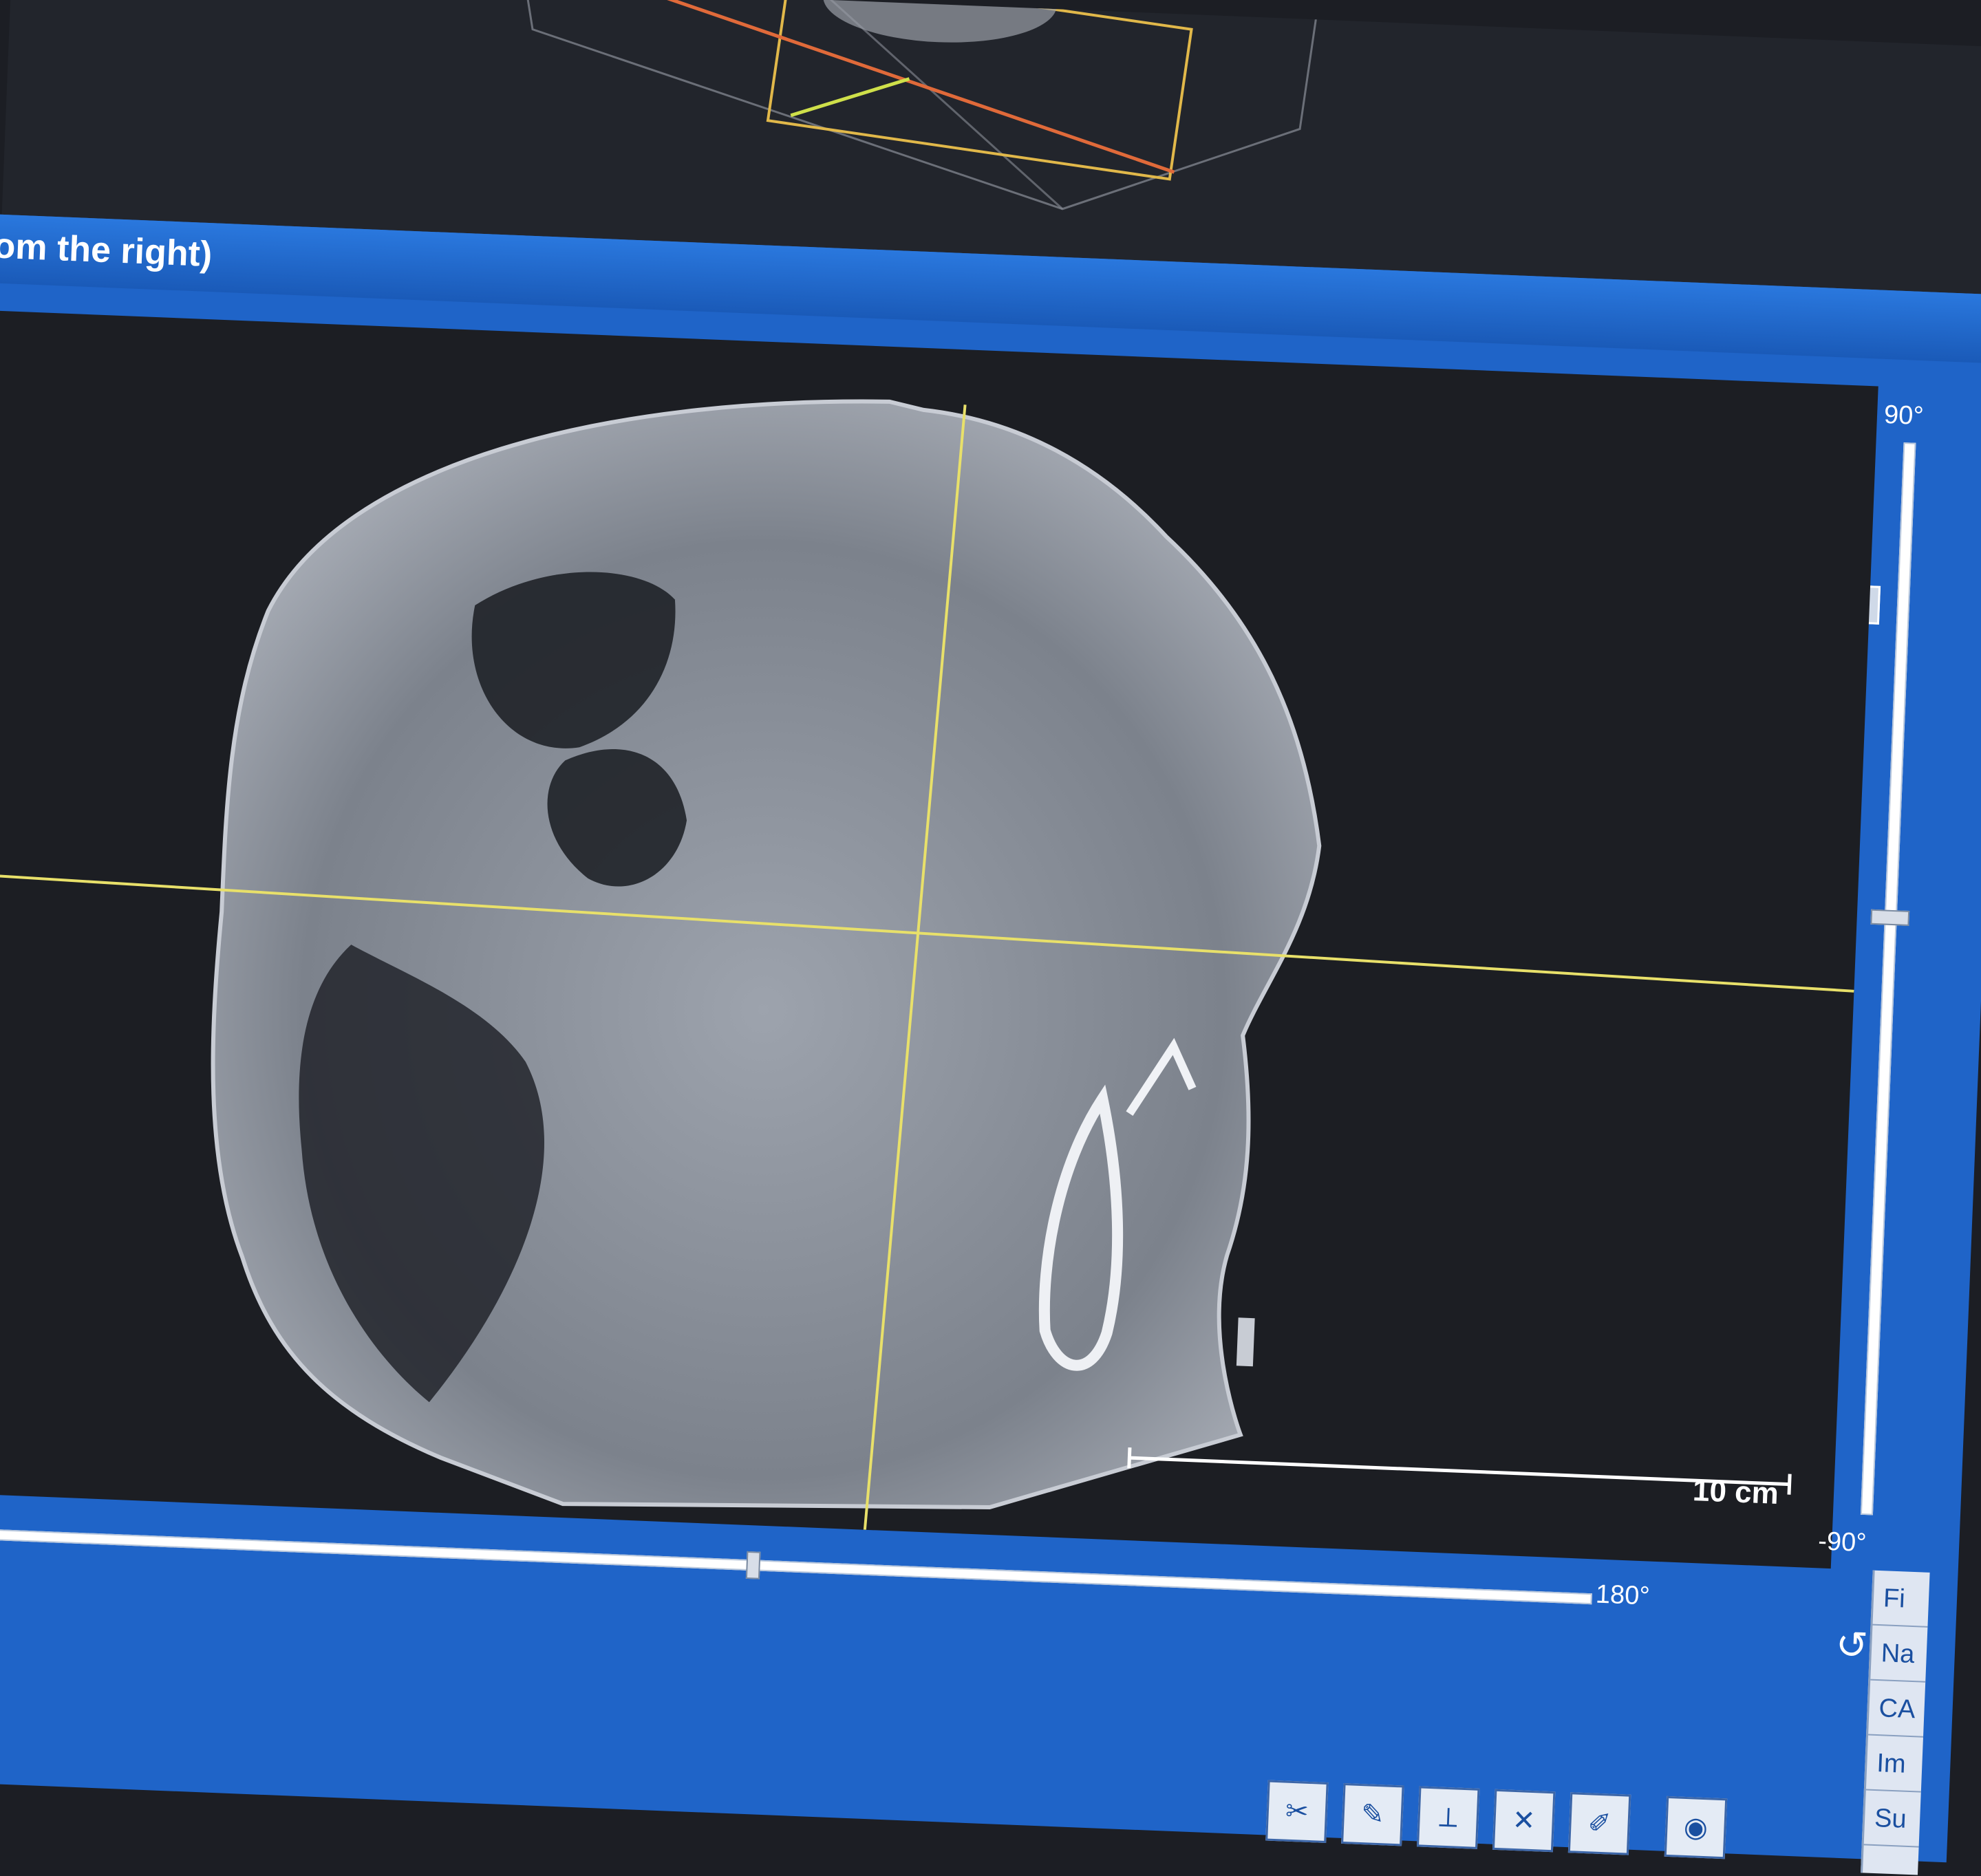 The height and width of the screenshot is (1876, 1981). What do you see at coordinates (1372, 1814) in the screenshot?
I see `trace-tool-icon: ✎` at bounding box center [1372, 1814].